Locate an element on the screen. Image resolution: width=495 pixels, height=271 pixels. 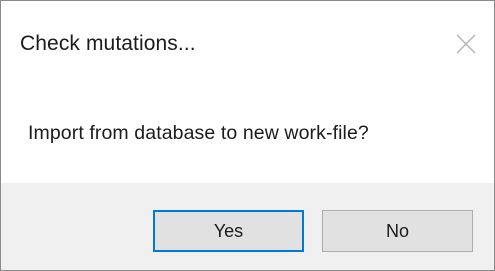
yes-button: Yes is located at coordinates (228, 231).